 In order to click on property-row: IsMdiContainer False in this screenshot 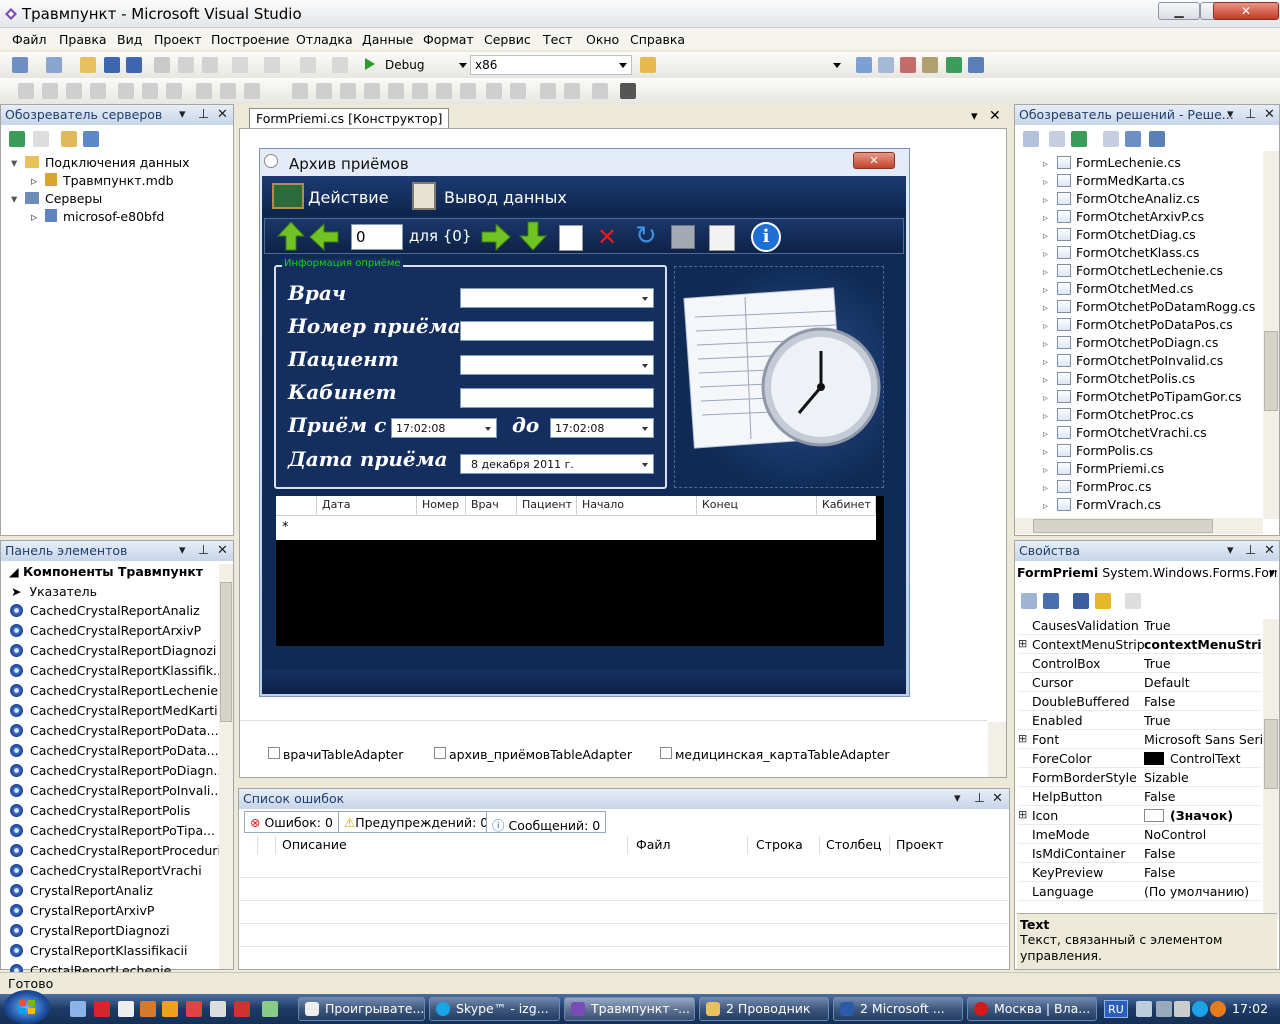, I will do `click(1139, 853)`.